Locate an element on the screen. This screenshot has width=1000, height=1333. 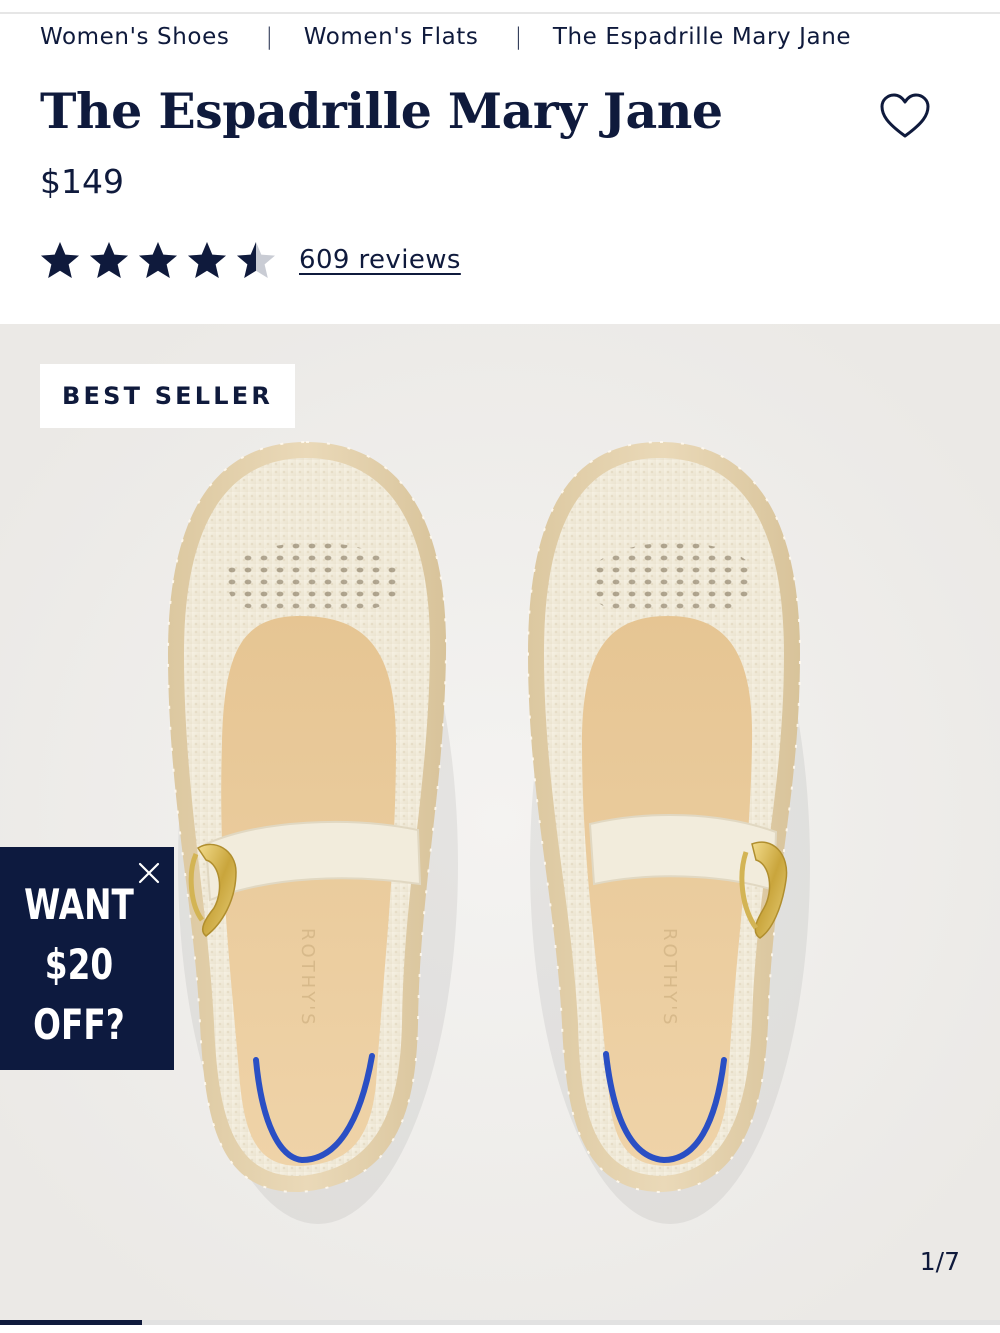
reviews-link: 609 reviews is located at coordinates (380, 260).